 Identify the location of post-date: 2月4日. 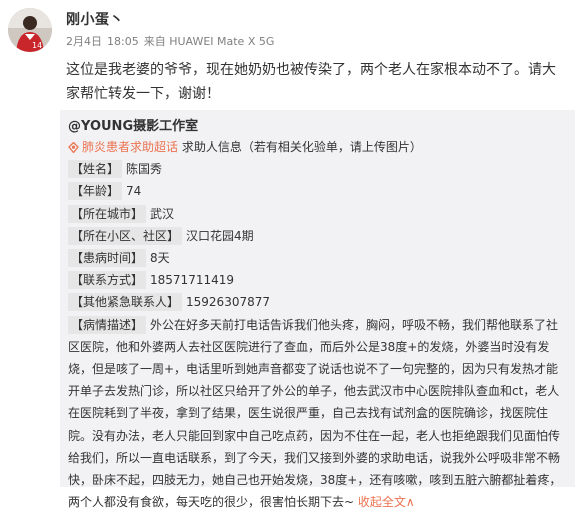
(84, 41).